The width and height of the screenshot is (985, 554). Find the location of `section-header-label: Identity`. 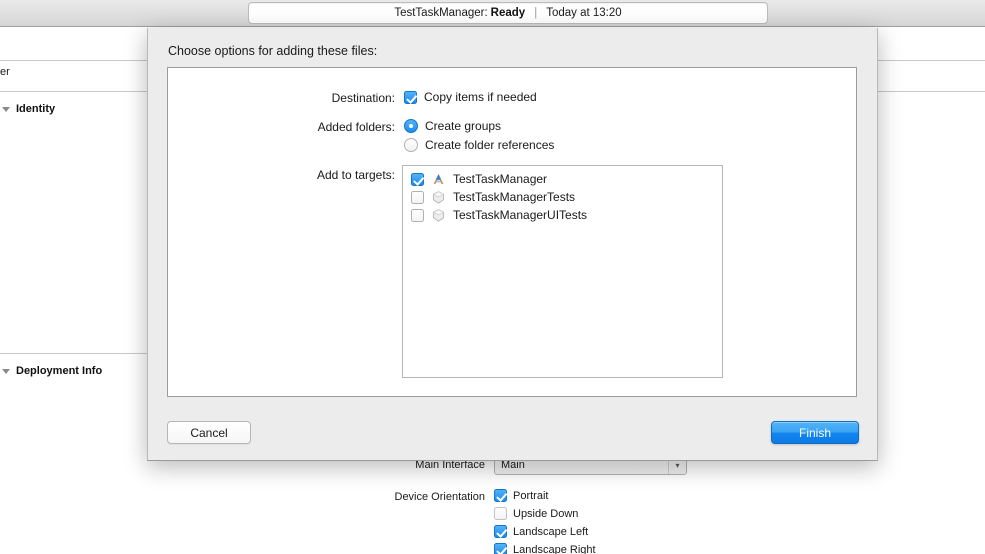

section-header-label: Identity is located at coordinates (36, 109).